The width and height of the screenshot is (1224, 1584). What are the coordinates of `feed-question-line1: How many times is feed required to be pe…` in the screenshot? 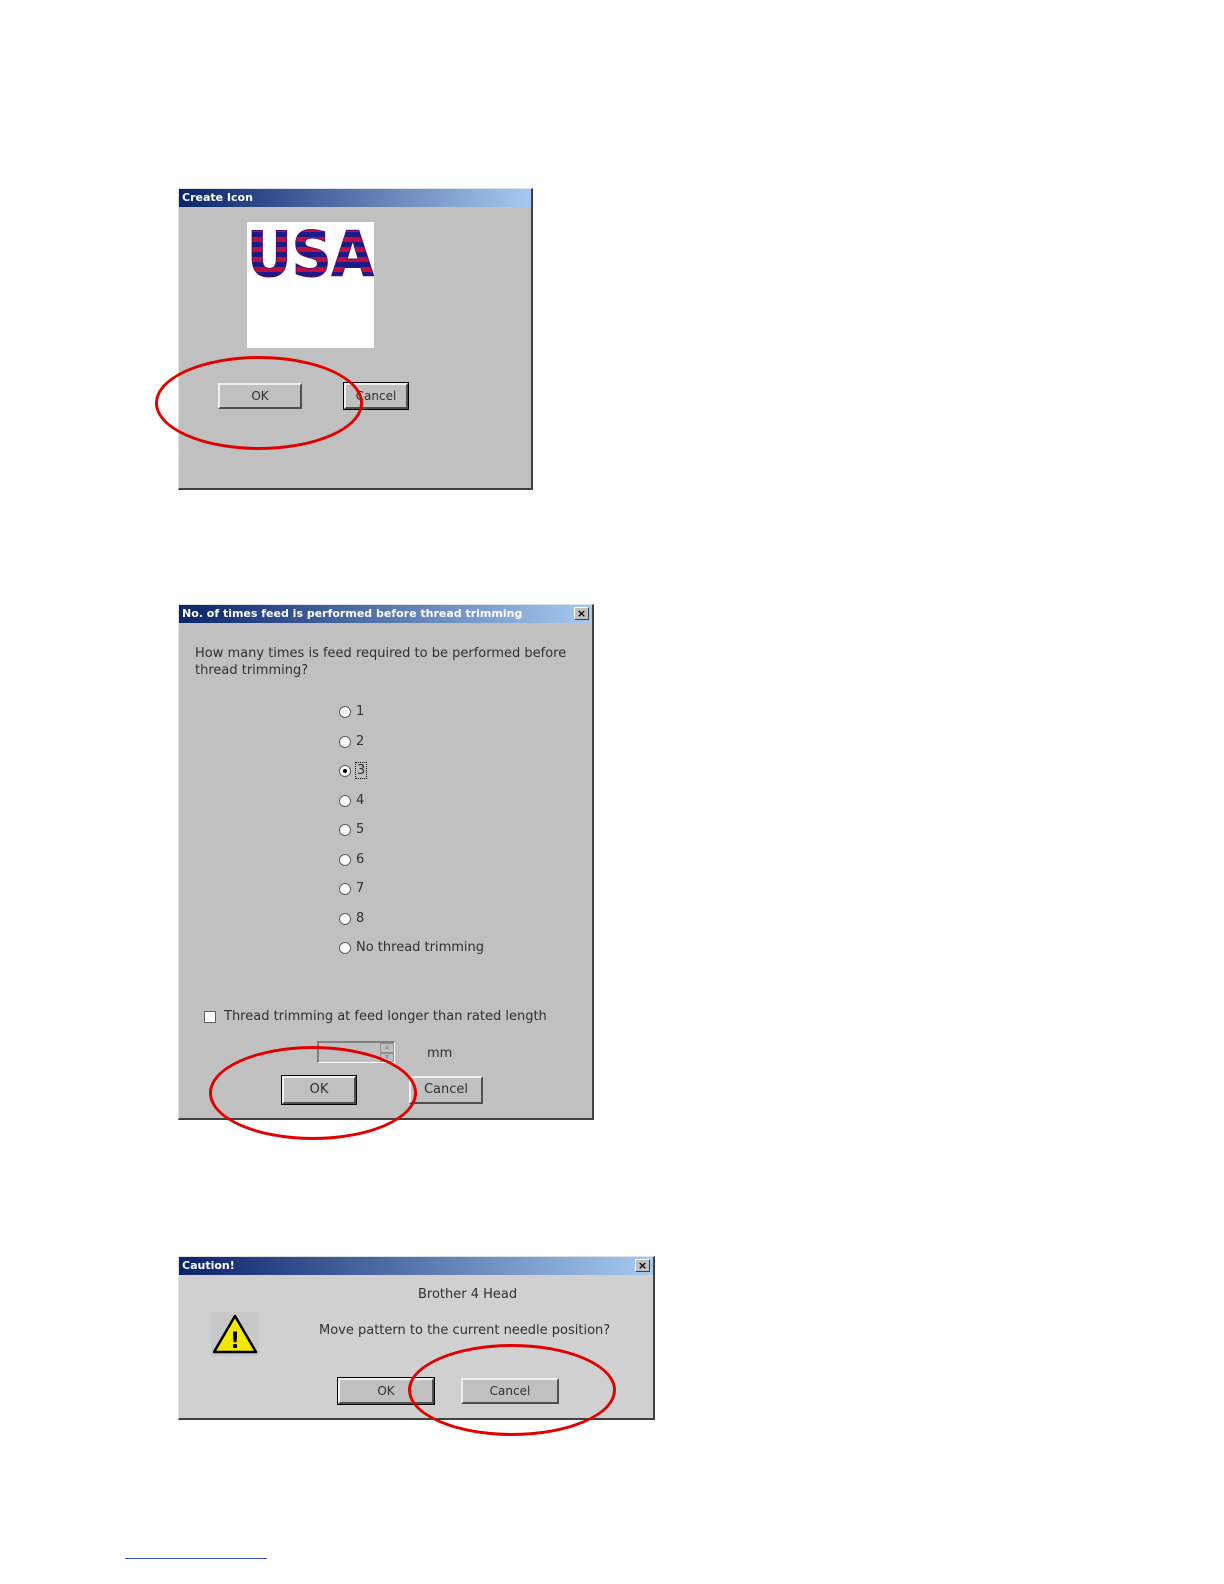 It's located at (381, 653).